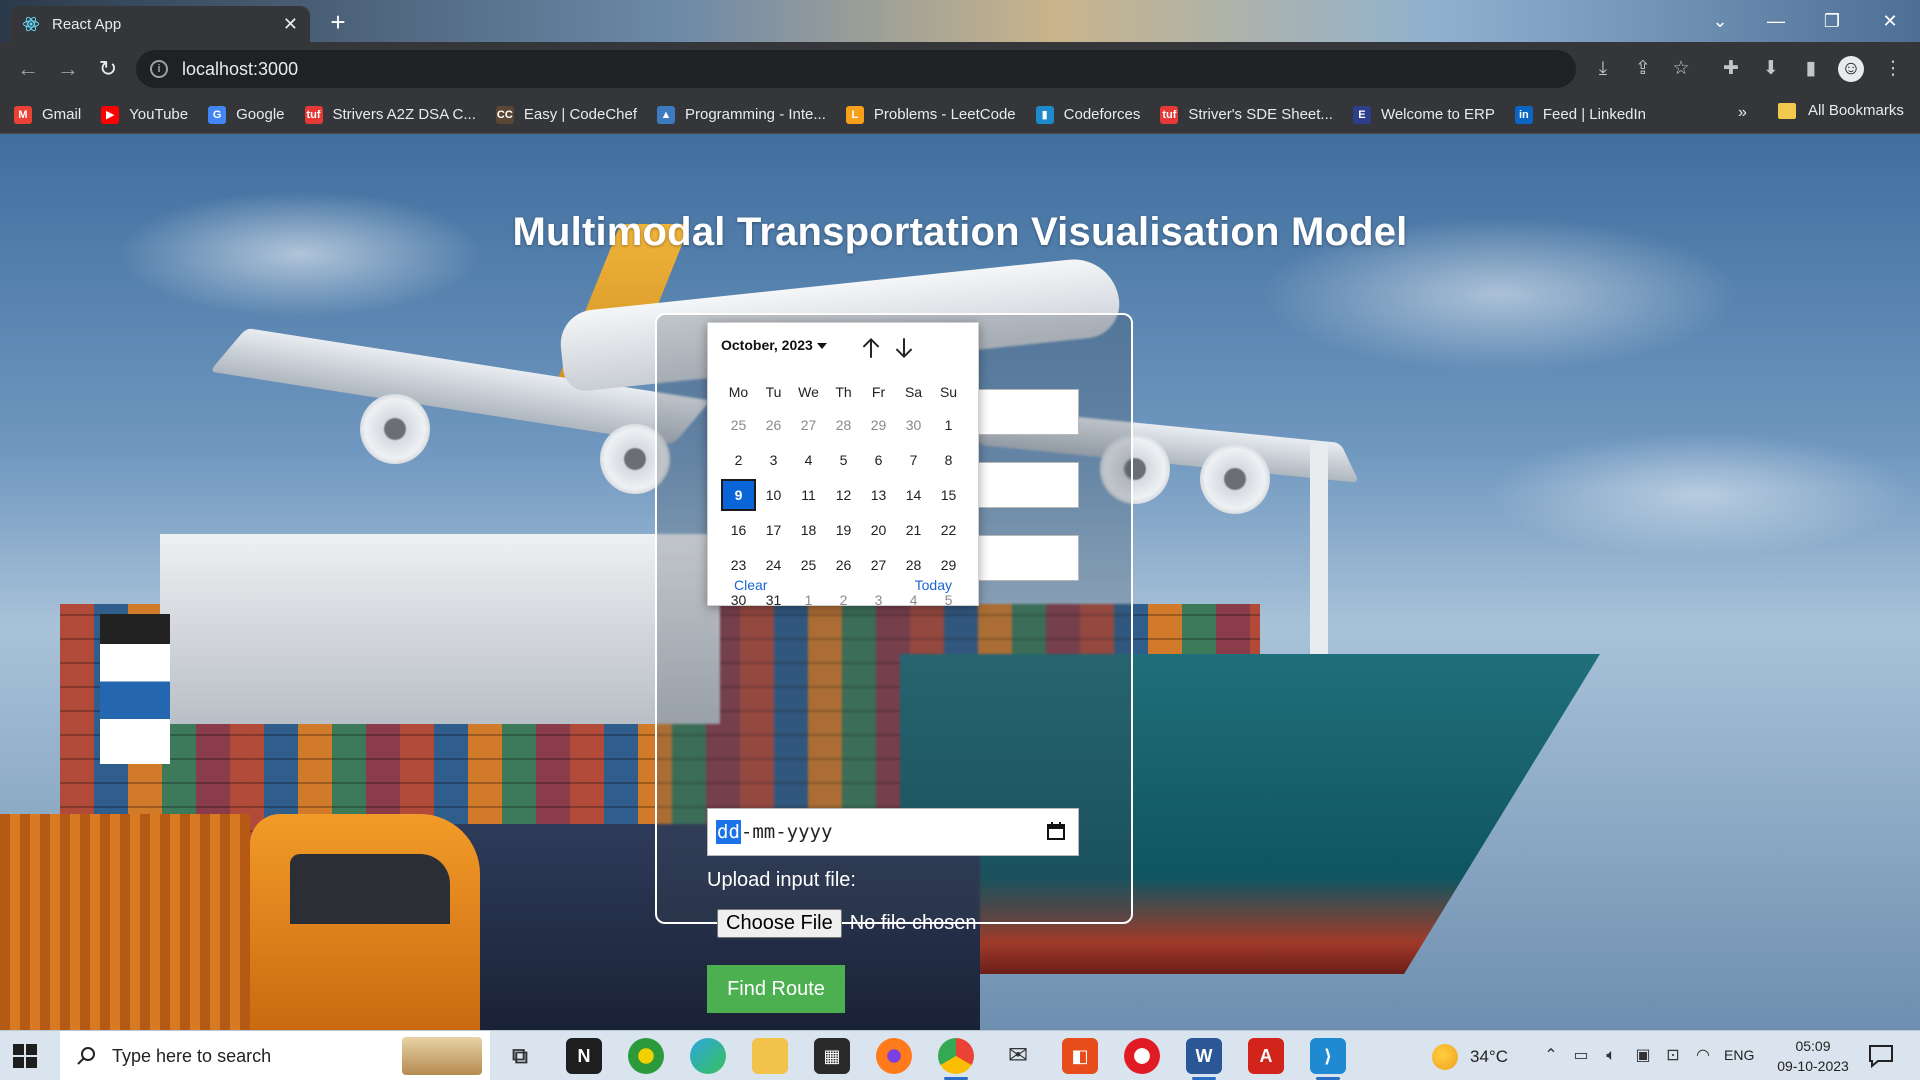  What do you see at coordinates (1893, 69) in the screenshot?
I see `menu-kebab-icon: ⋮` at bounding box center [1893, 69].